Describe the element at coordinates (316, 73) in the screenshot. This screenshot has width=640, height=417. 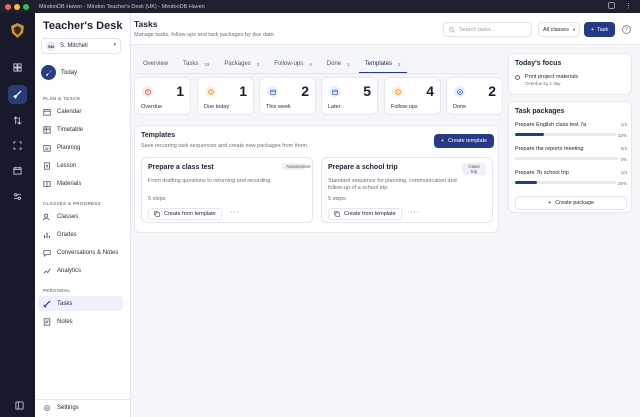
I see `divider` at that location.